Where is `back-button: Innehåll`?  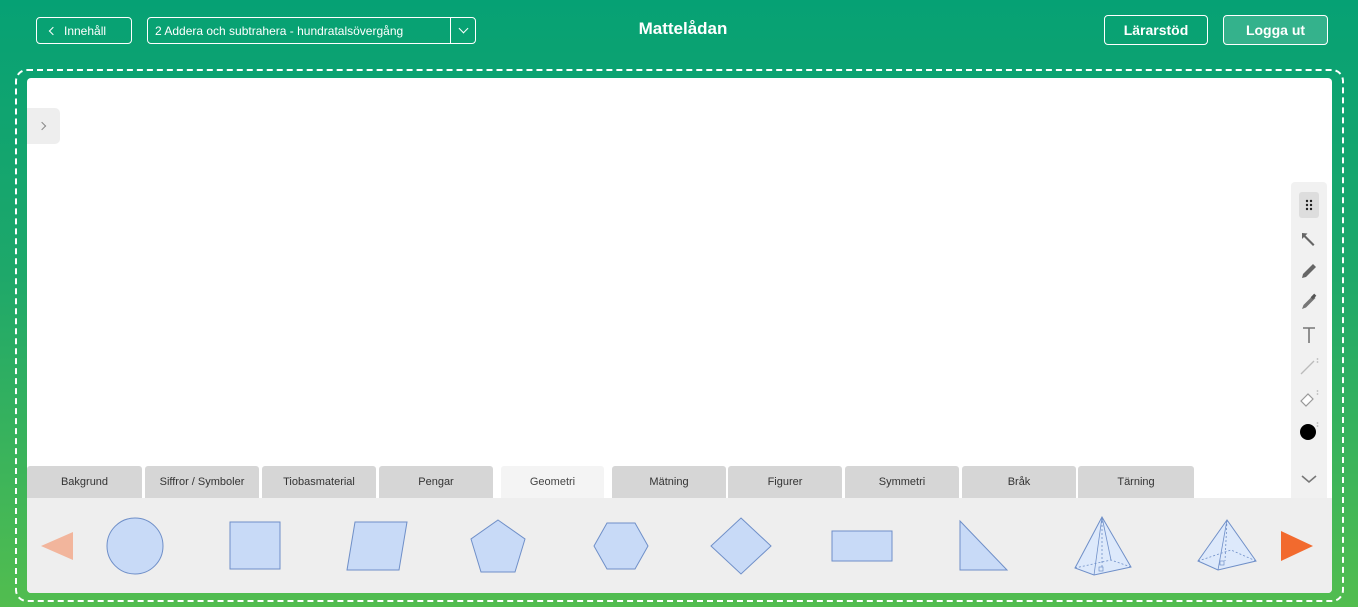
back-button: Innehåll is located at coordinates (84, 30).